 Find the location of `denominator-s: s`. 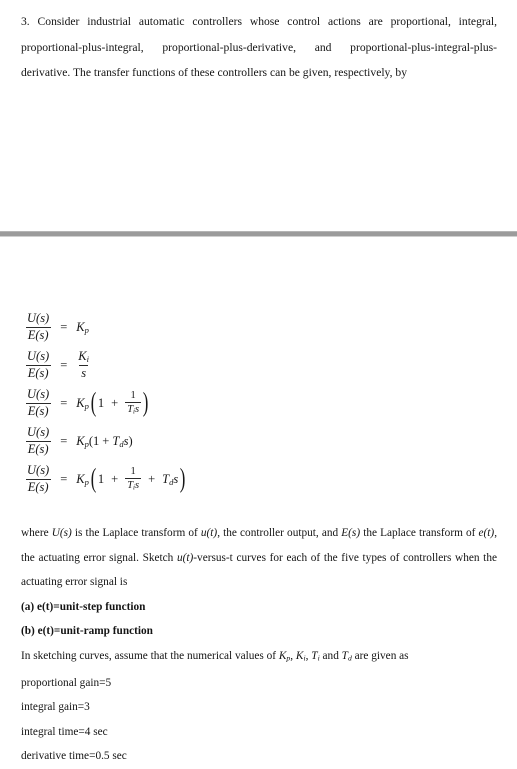

denominator-s: s is located at coordinates (84, 372).